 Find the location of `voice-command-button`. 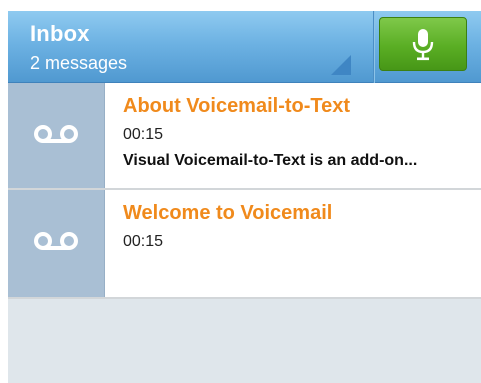

voice-command-button is located at coordinates (423, 44).